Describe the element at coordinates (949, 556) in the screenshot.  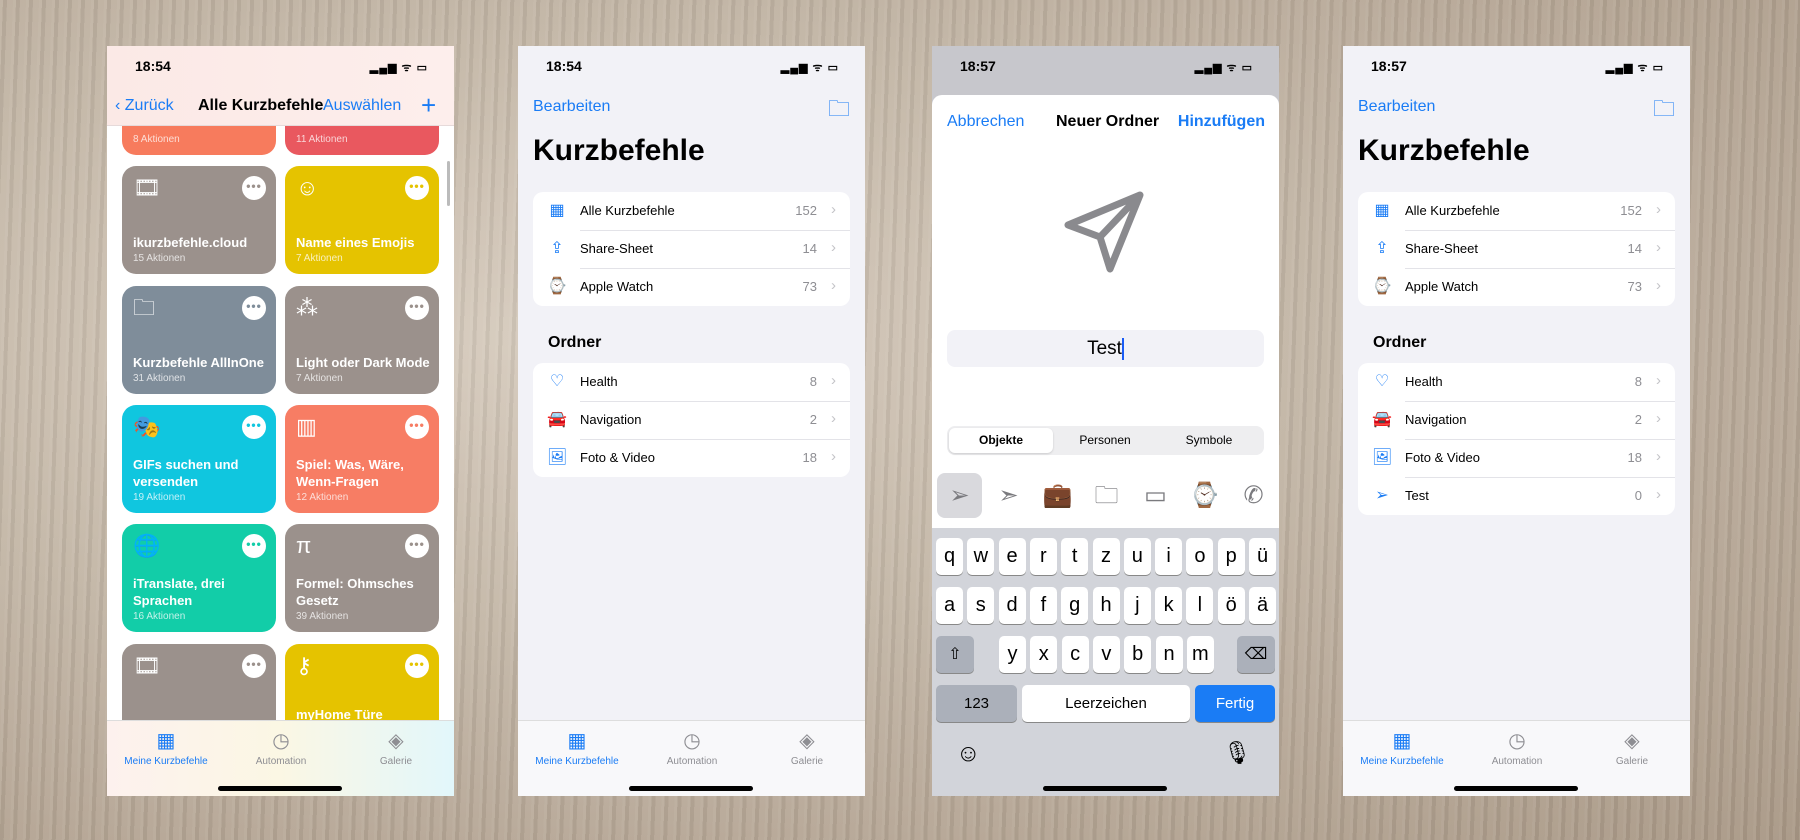
I see `key-q: q` at that location.